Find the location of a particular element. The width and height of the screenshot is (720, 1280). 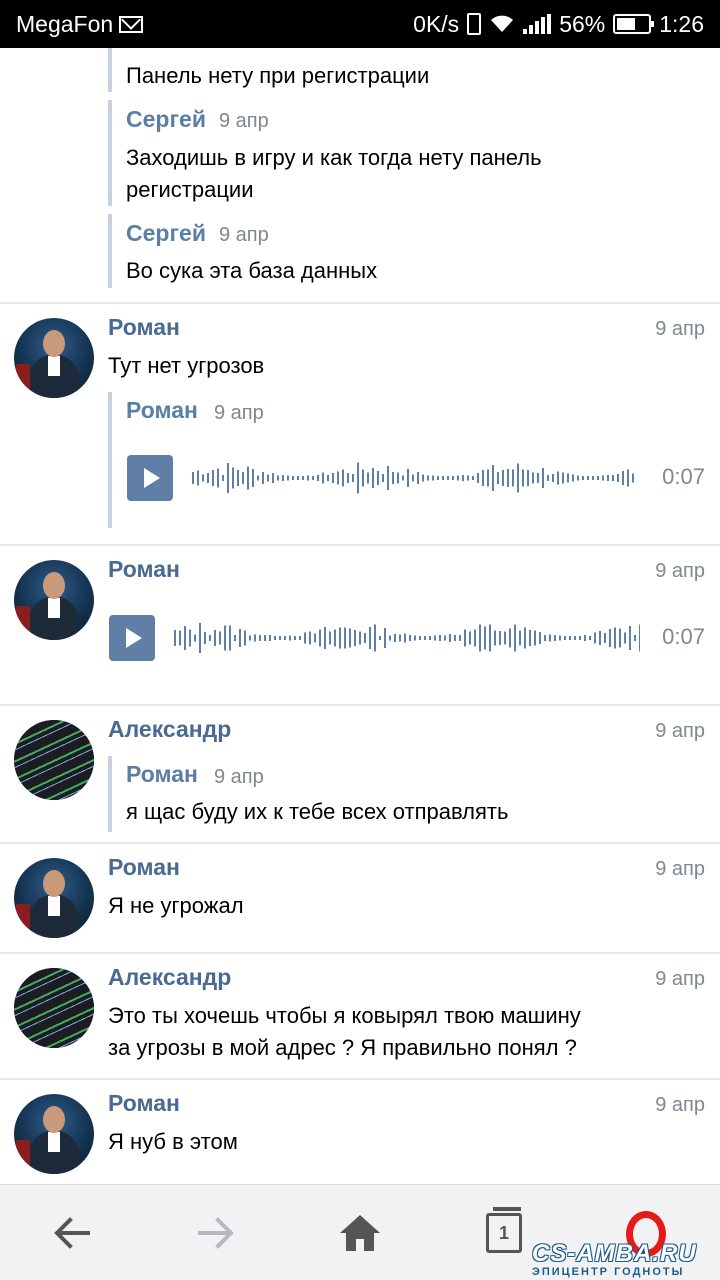

post-text: Тут нет угрозов is located at coordinates (186, 365).